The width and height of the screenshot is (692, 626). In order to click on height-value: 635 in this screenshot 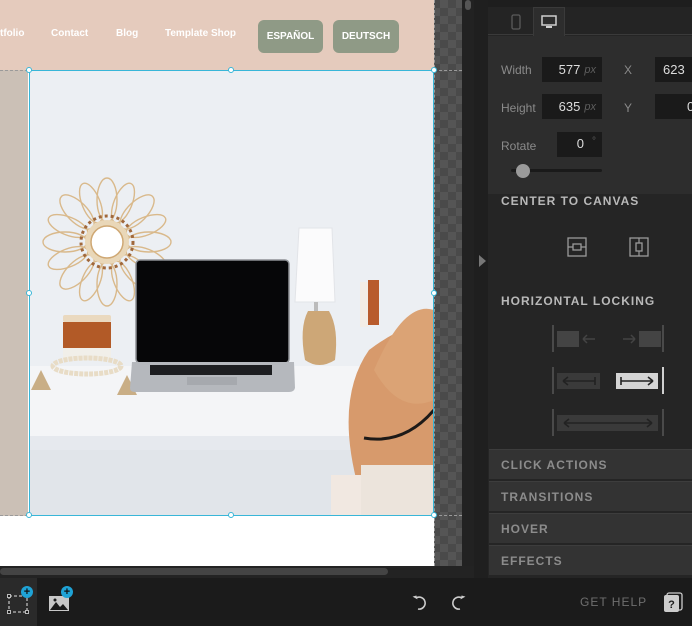, I will do `click(569, 106)`.